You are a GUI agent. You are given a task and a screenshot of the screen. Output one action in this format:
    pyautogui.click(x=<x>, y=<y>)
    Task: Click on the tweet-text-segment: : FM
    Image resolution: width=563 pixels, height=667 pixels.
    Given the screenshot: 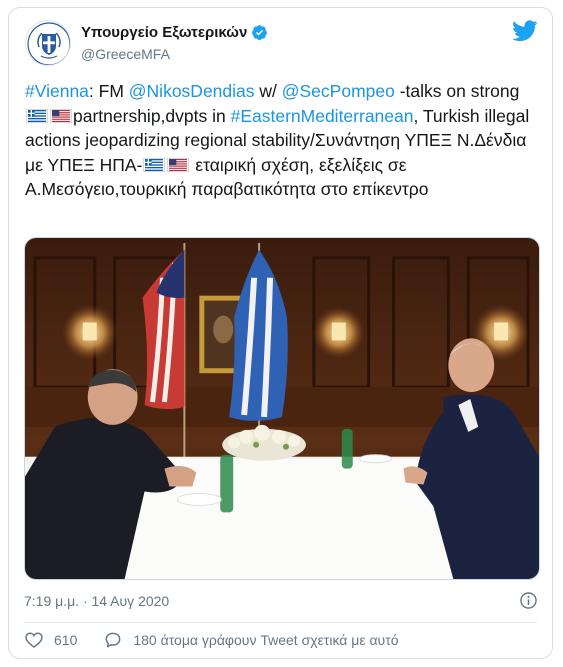 What is the action you would take?
    pyautogui.click(x=108, y=91)
    